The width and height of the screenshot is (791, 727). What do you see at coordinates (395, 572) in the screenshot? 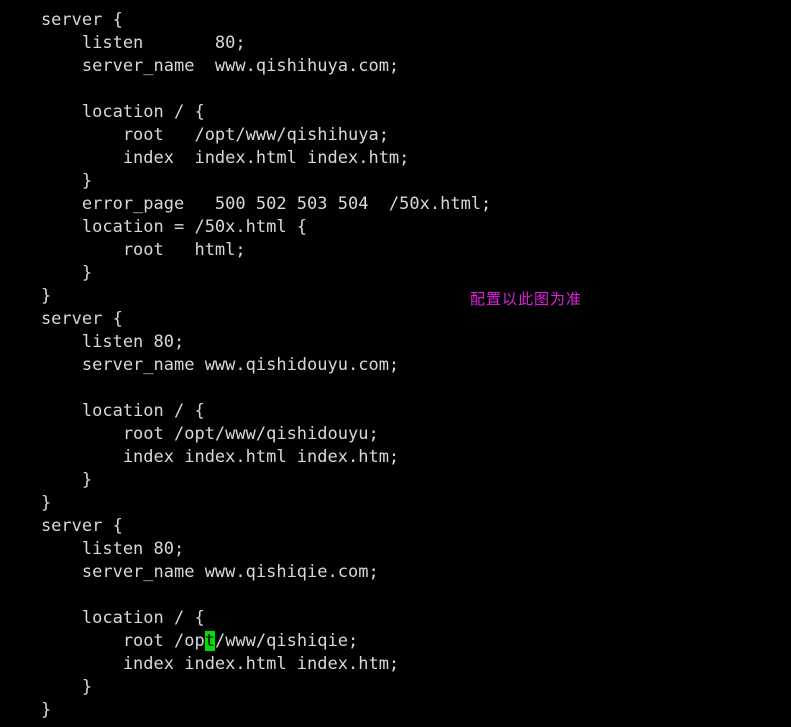
I see `code-line: server_name www.qishiqie.com;` at bounding box center [395, 572].